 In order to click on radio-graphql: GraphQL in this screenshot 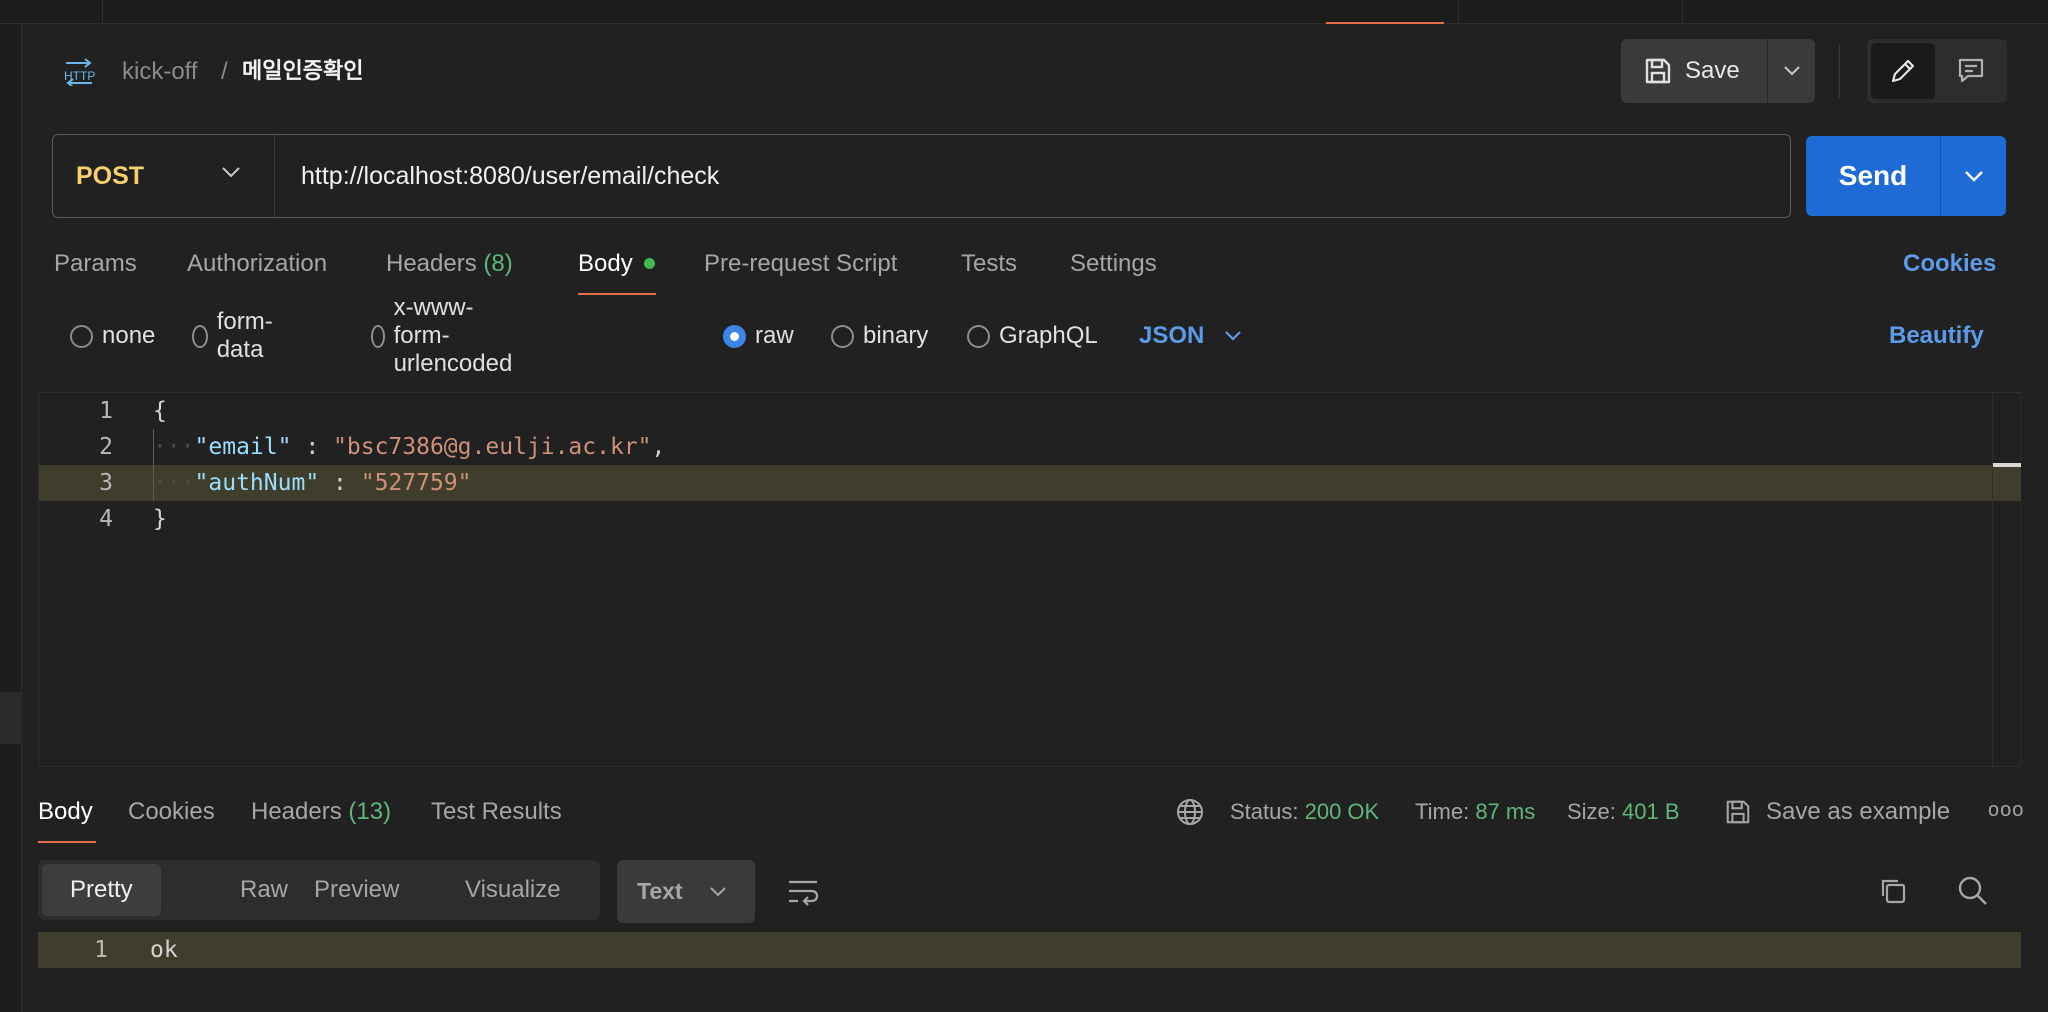, I will do `click(1032, 336)`.